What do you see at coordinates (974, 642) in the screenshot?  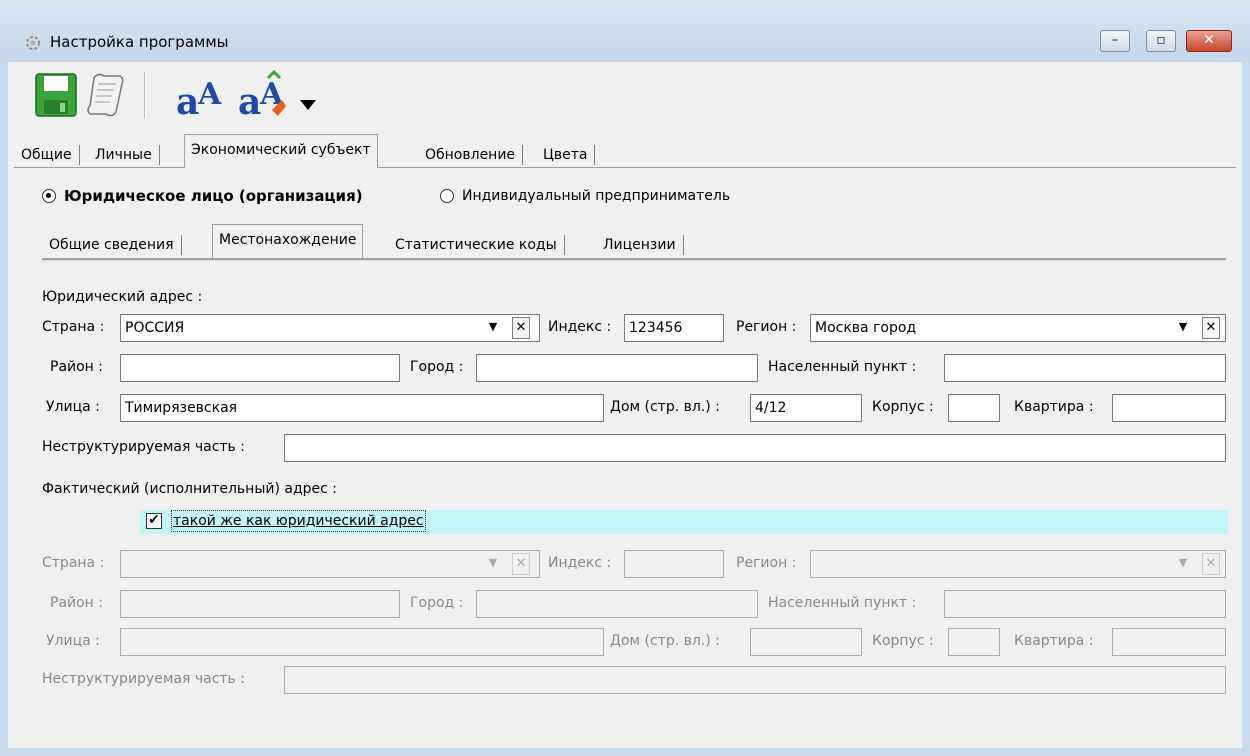 I see `actual-building-field` at bounding box center [974, 642].